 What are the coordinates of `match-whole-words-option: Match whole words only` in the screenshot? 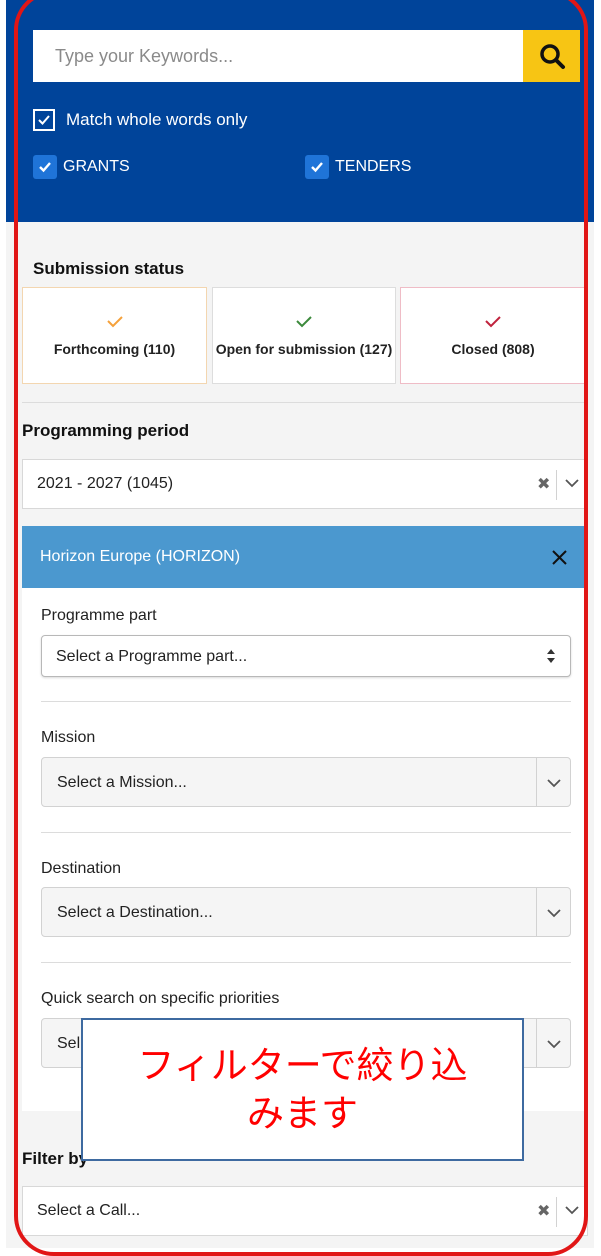 It's located at (140, 120).